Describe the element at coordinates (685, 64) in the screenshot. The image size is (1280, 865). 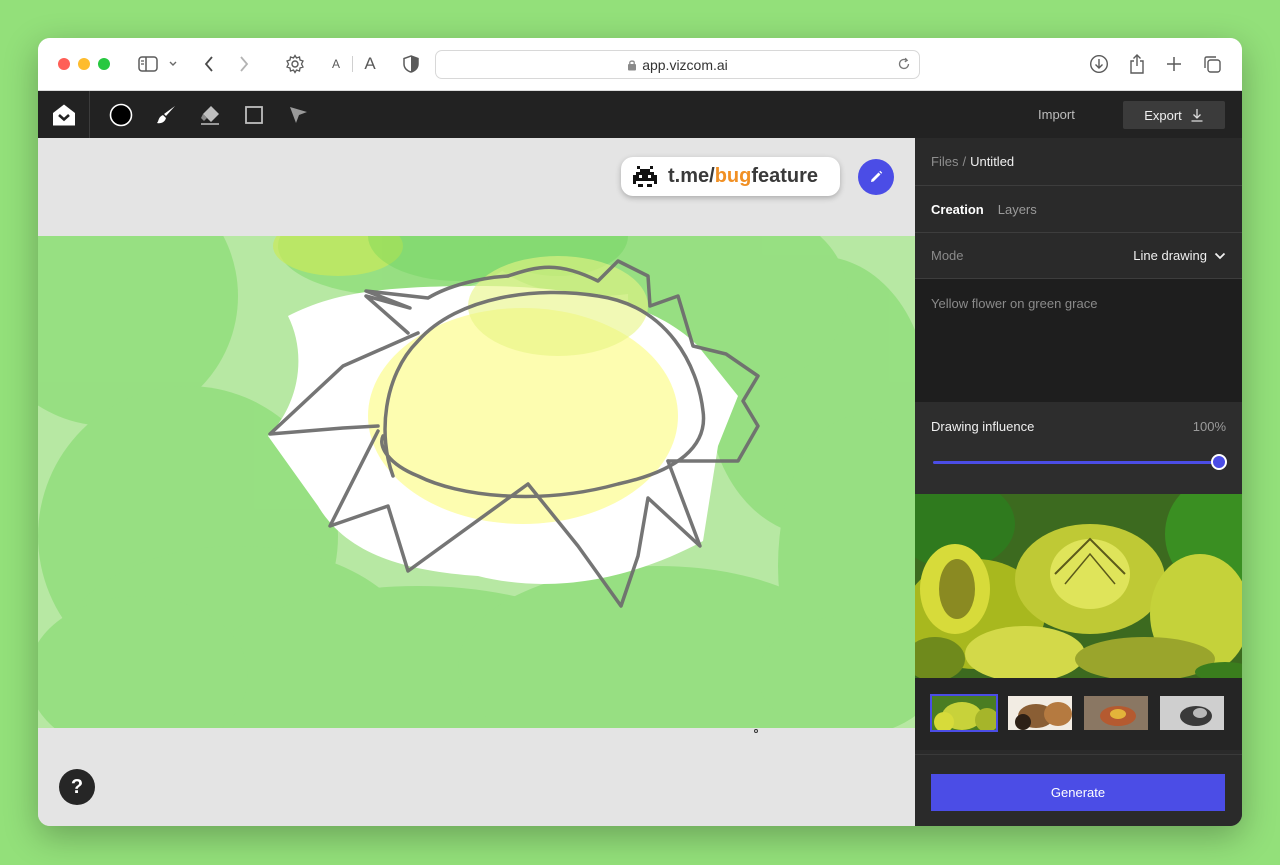
I see `url-text: app.vizcom.ai` at that location.